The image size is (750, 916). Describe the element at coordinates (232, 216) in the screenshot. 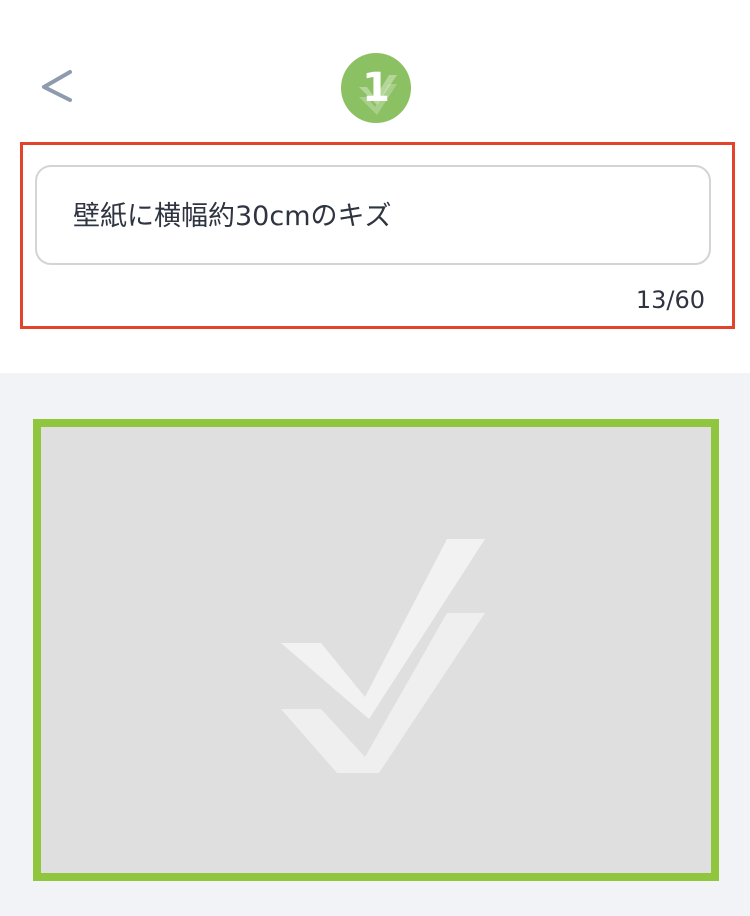

I see `description-input-value: 壁紙に横幅約30cmのキズ` at that location.